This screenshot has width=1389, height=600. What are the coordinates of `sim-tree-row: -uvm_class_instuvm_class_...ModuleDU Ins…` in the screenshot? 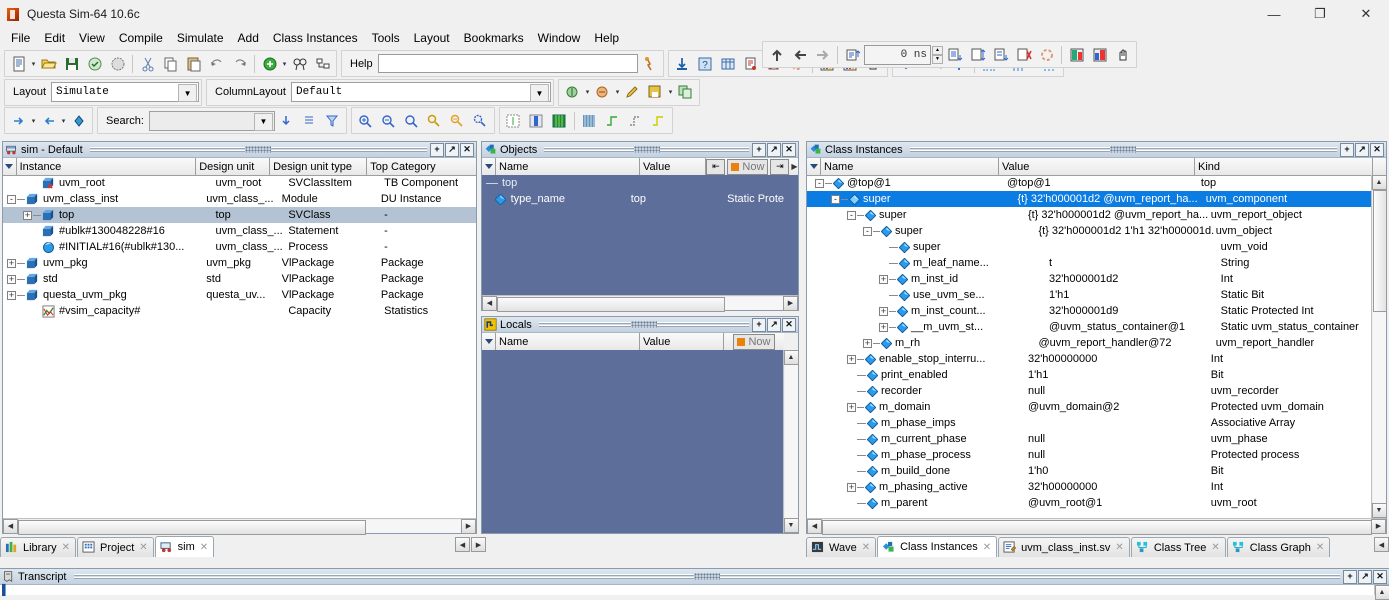 It's located at (239, 199).